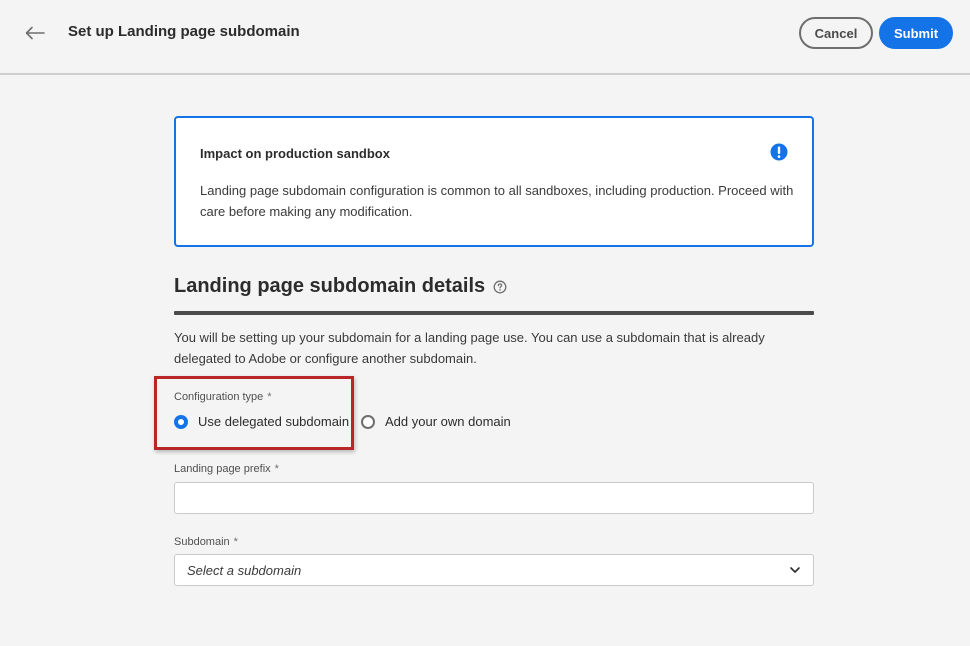 The image size is (970, 646). Describe the element at coordinates (222, 469) in the screenshot. I see `prefix-label-text: Landing page prefix` at that location.